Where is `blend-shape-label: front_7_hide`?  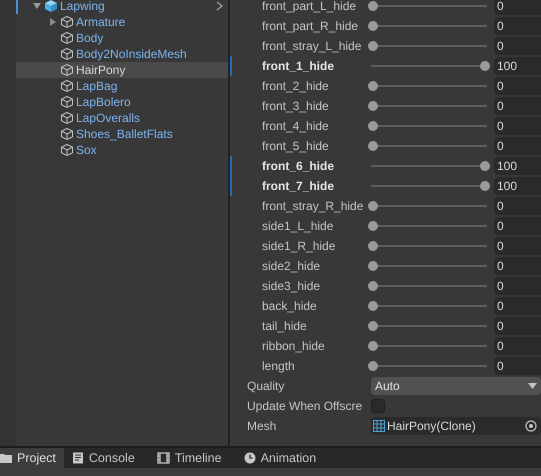 blend-shape-label: front_7_hide is located at coordinates (299, 186).